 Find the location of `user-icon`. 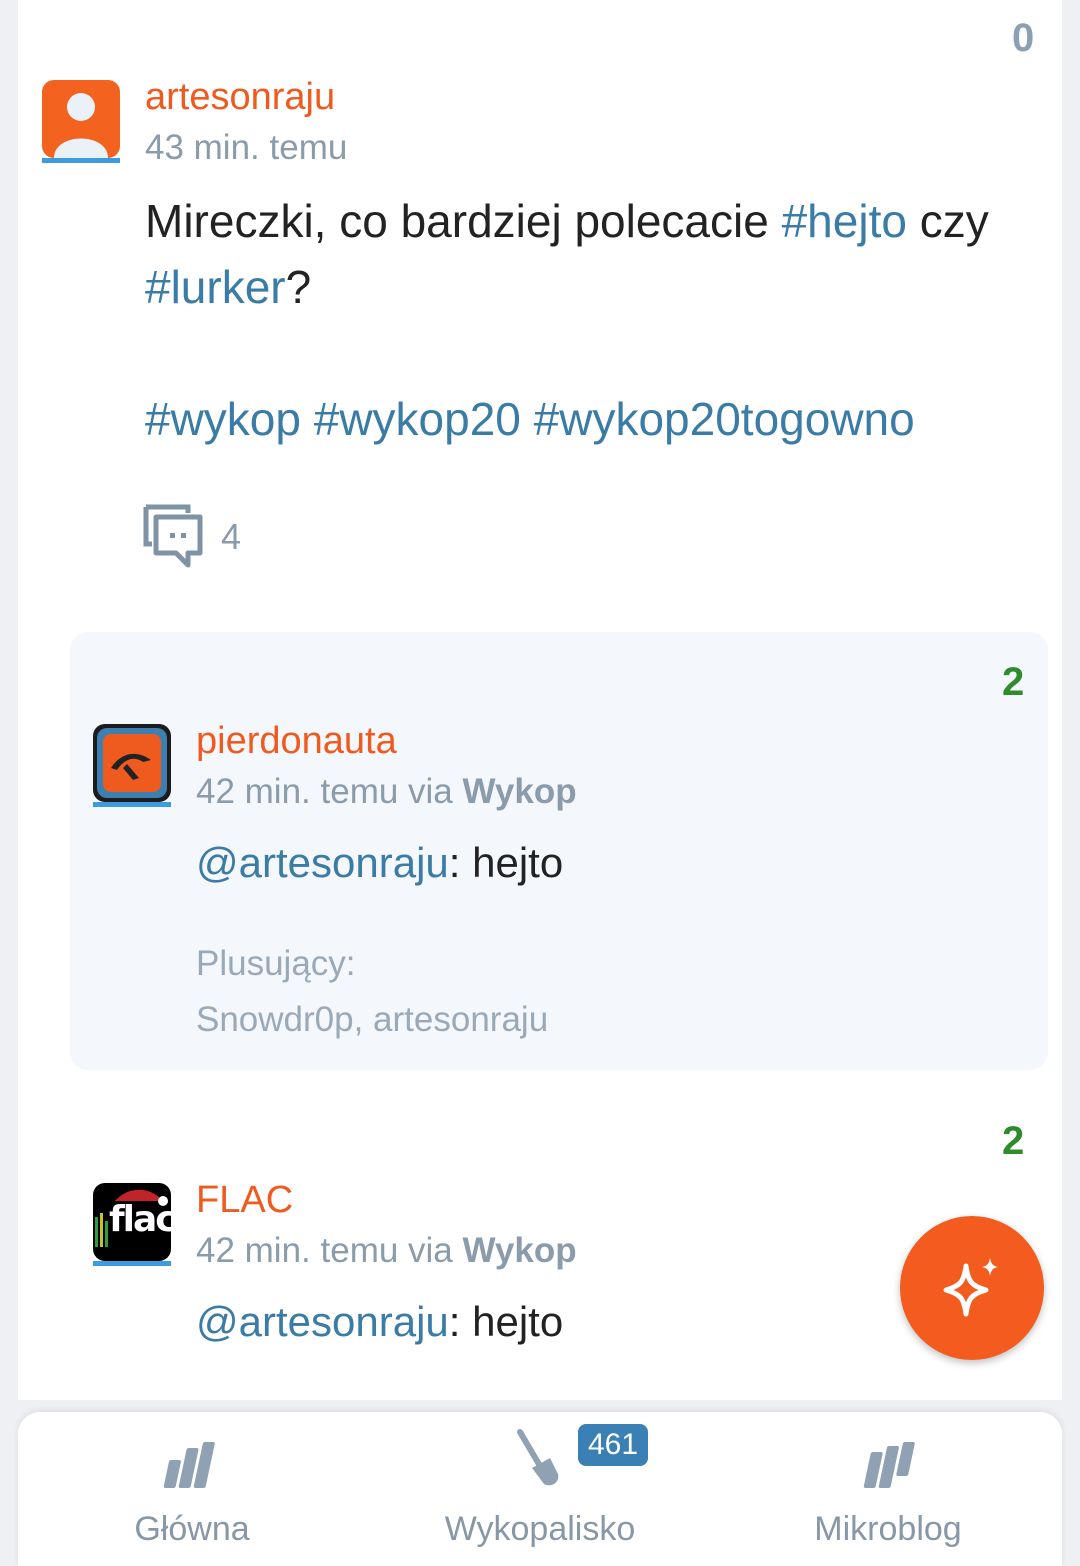

user-icon is located at coordinates (81, 125).